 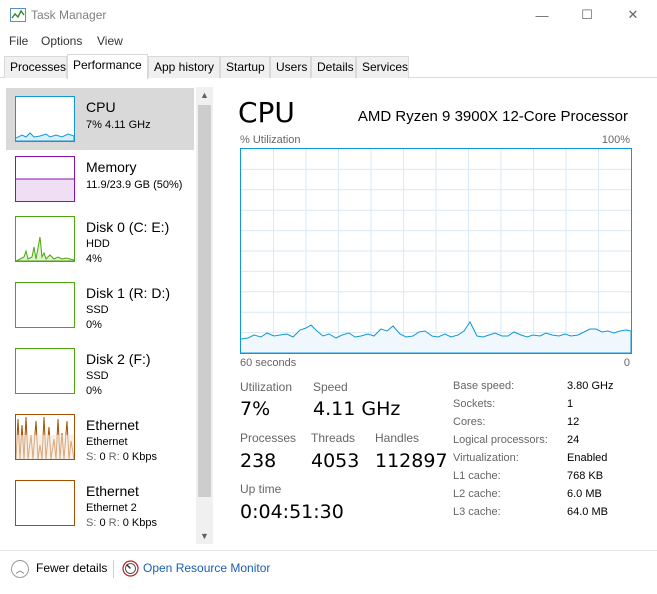 I want to click on menu-view: View, so click(x=110, y=41).